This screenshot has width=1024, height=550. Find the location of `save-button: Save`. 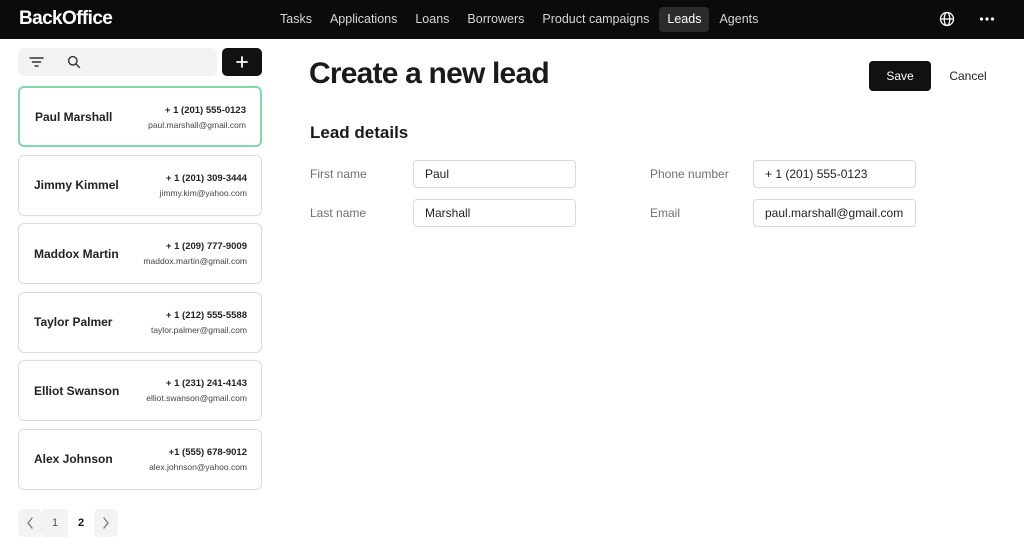

save-button: Save is located at coordinates (900, 76).